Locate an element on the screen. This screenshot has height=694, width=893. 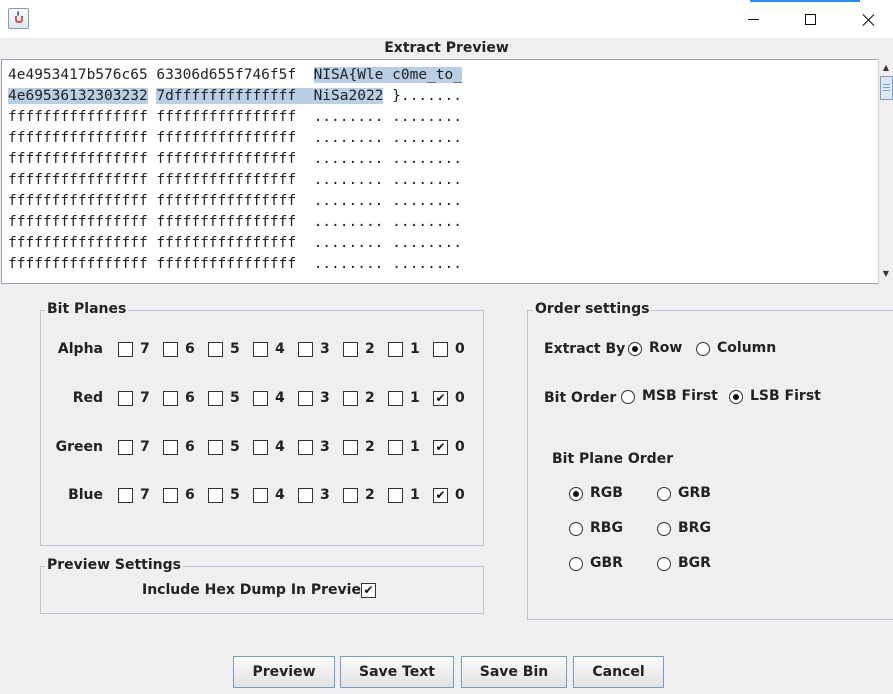
ascii-col-1: NISA{Wle is located at coordinates (348, 75).